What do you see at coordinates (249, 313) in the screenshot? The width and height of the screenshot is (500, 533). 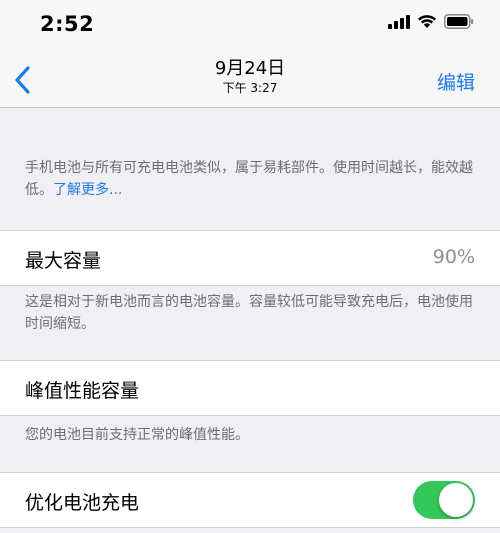 I see `maximum-capacity-footnote: 这是相对于新电池而言的电池容量。容量较低可能导致充电后，电池使用时间缩短。` at bounding box center [249, 313].